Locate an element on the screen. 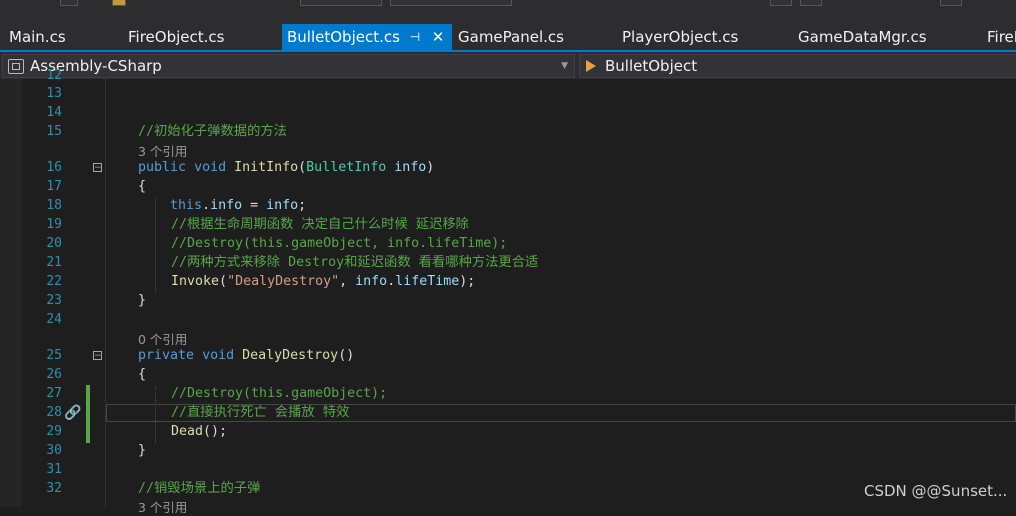 This screenshot has width=1016, height=516. line-number: 27 is located at coordinates (54, 393).